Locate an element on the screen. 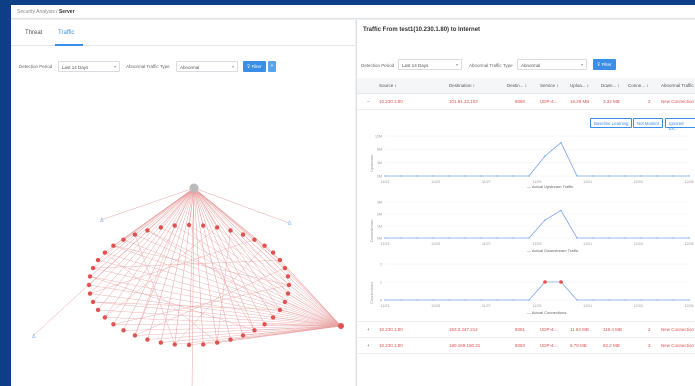 The width and height of the screenshot is (695, 386). downstream-y-label: Downstream is located at coordinates (371, 230).